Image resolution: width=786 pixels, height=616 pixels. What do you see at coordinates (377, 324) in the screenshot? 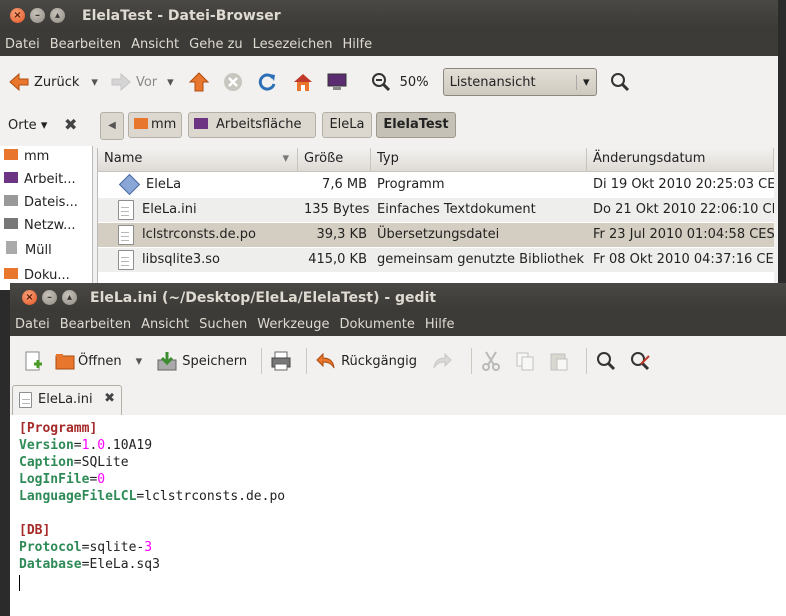
I see `menu-dokumente: Dokumente` at bounding box center [377, 324].